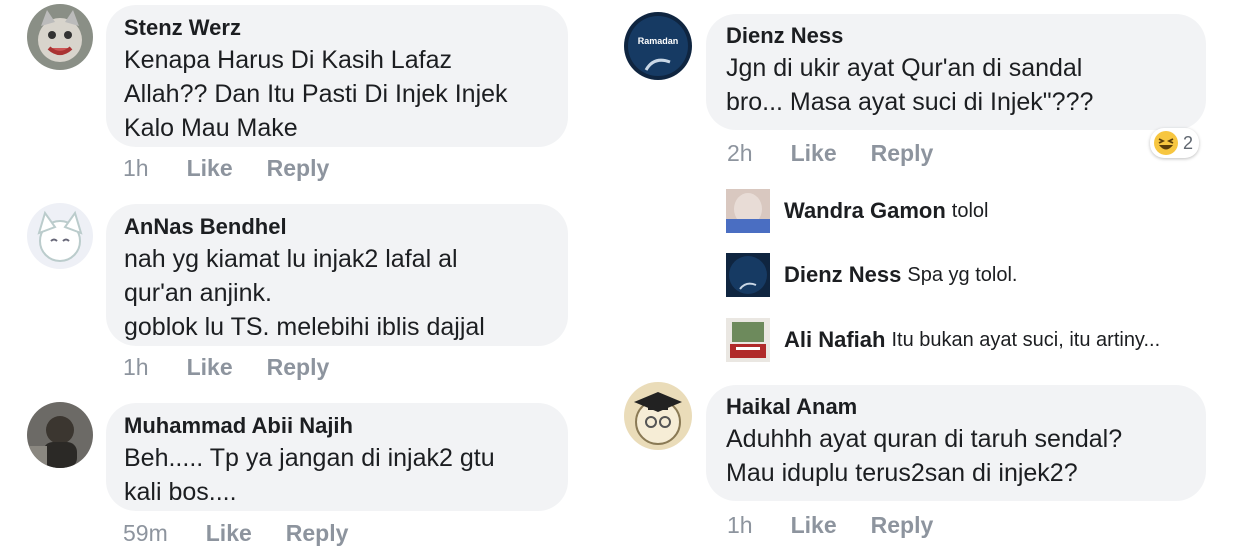 The image size is (1236, 558). I want to click on reaction-count: 2, so click(1188, 142).